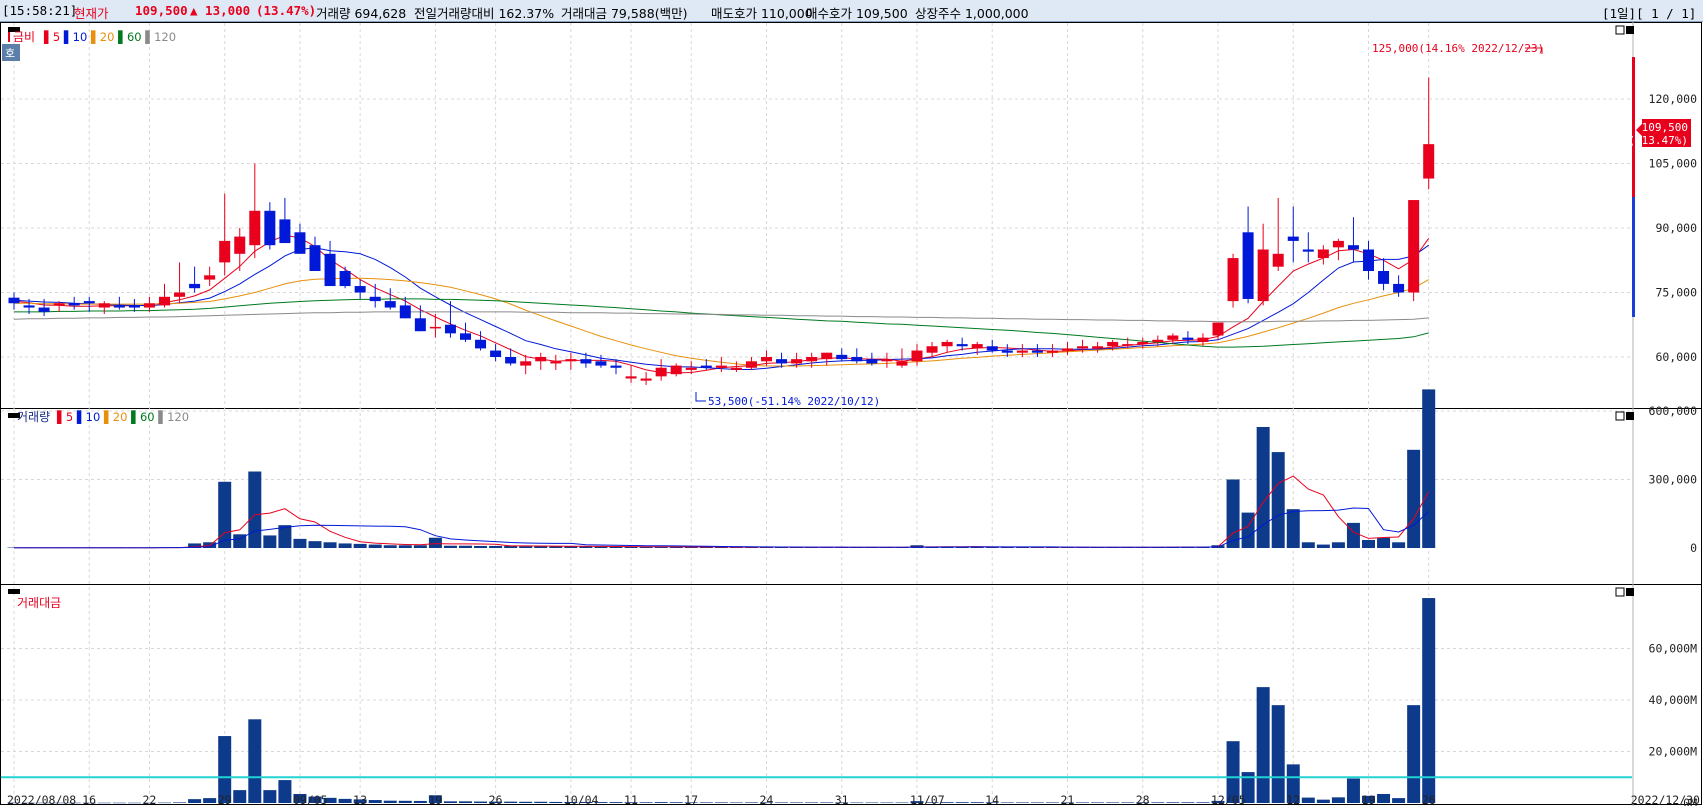 The height and width of the screenshot is (806, 1703). What do you see at coordinates (34, 599) in the screenshot?
I see `value-legend: 거래대금` at bounding box center [34, 599].